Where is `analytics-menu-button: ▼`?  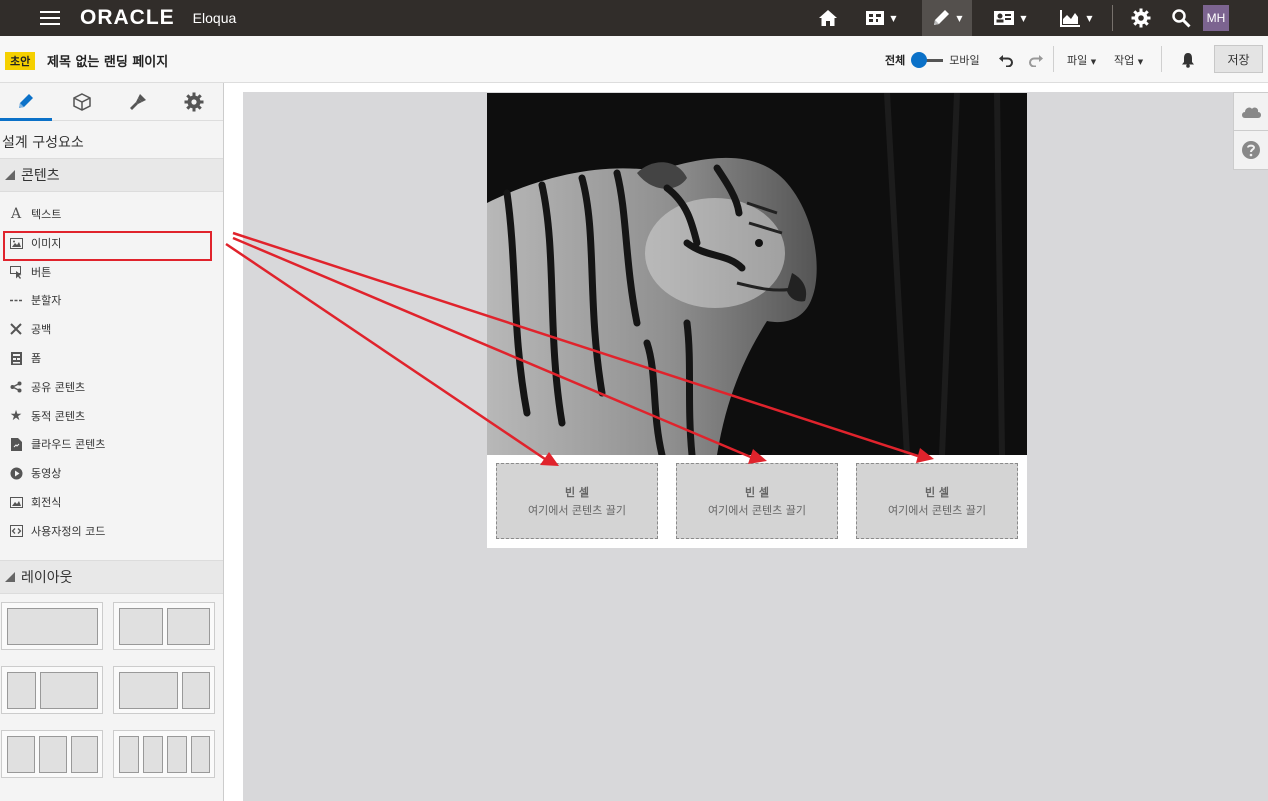
analytics-menu-button: ▼ is located at coordinates (1076, 18).